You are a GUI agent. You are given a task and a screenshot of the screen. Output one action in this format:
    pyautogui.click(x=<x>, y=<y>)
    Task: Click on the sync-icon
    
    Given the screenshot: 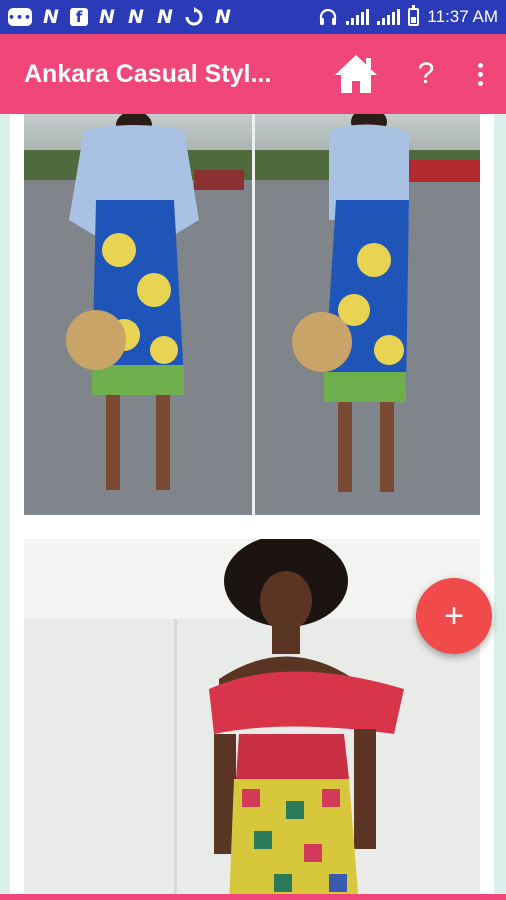 What is the action you would take?
    pyautogui.click(x=194, y=17)
    